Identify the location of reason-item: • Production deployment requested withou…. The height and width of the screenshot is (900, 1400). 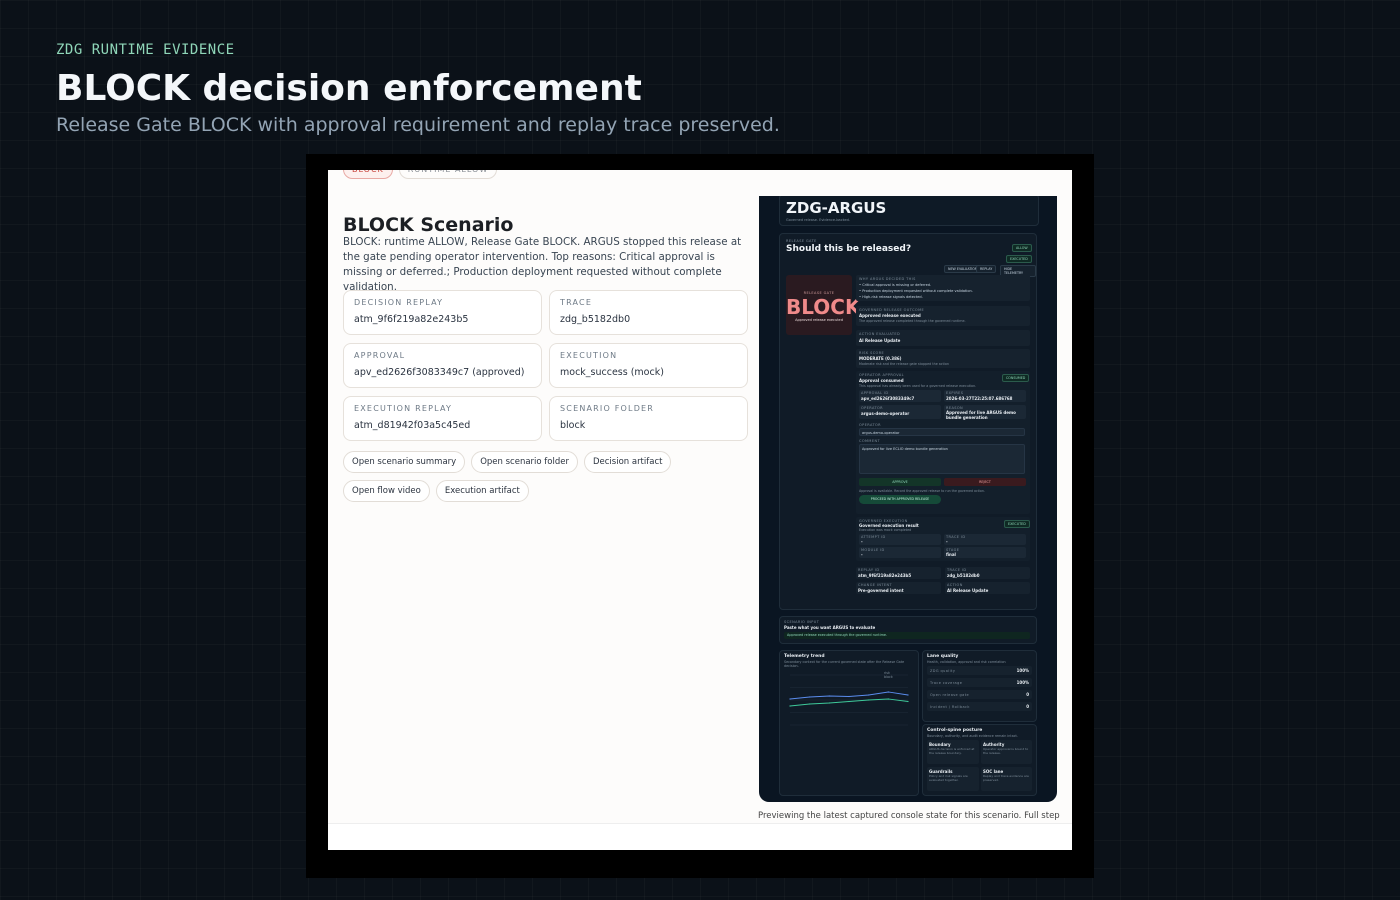
(916, 291).